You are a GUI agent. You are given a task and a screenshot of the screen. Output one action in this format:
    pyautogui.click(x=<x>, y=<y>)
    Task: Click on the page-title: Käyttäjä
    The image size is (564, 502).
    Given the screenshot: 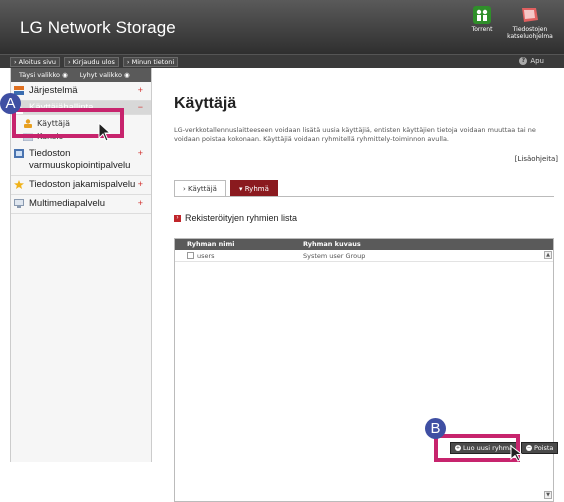 What is the action you would take?
    pyautogui.click(x=205, y=103)
    